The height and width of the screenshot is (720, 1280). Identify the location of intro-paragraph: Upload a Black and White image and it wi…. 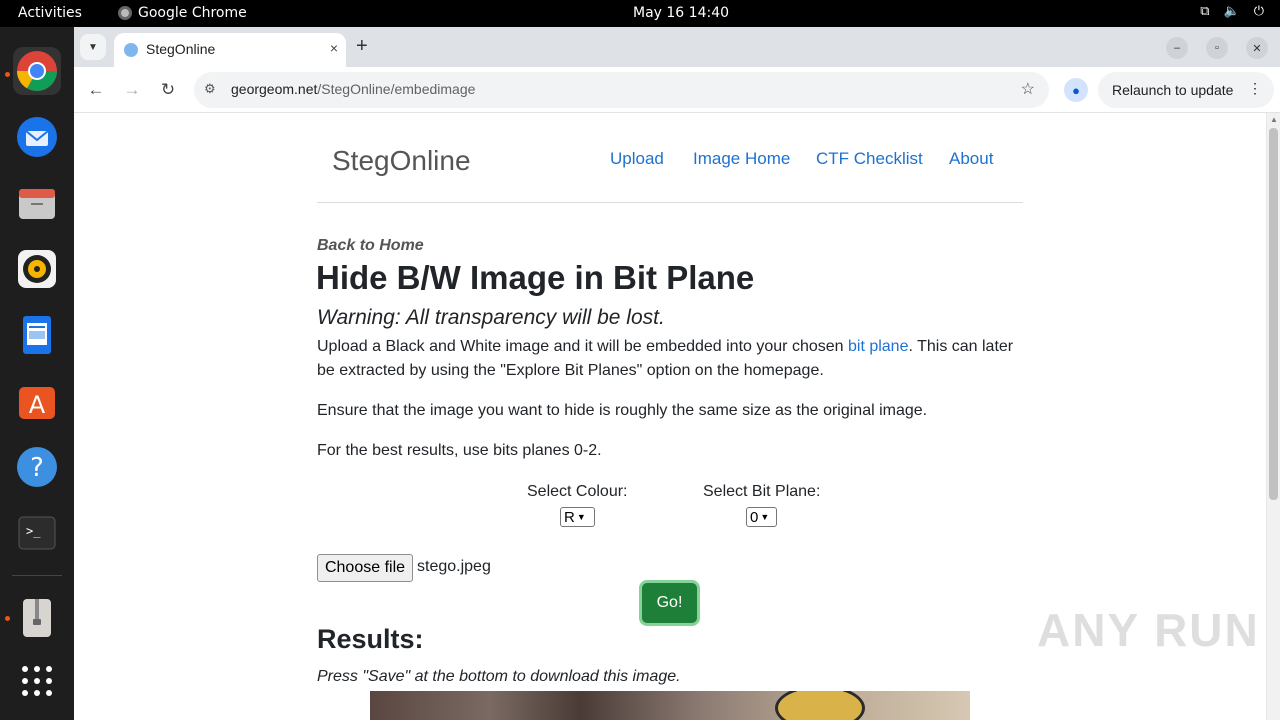
(672, 359).